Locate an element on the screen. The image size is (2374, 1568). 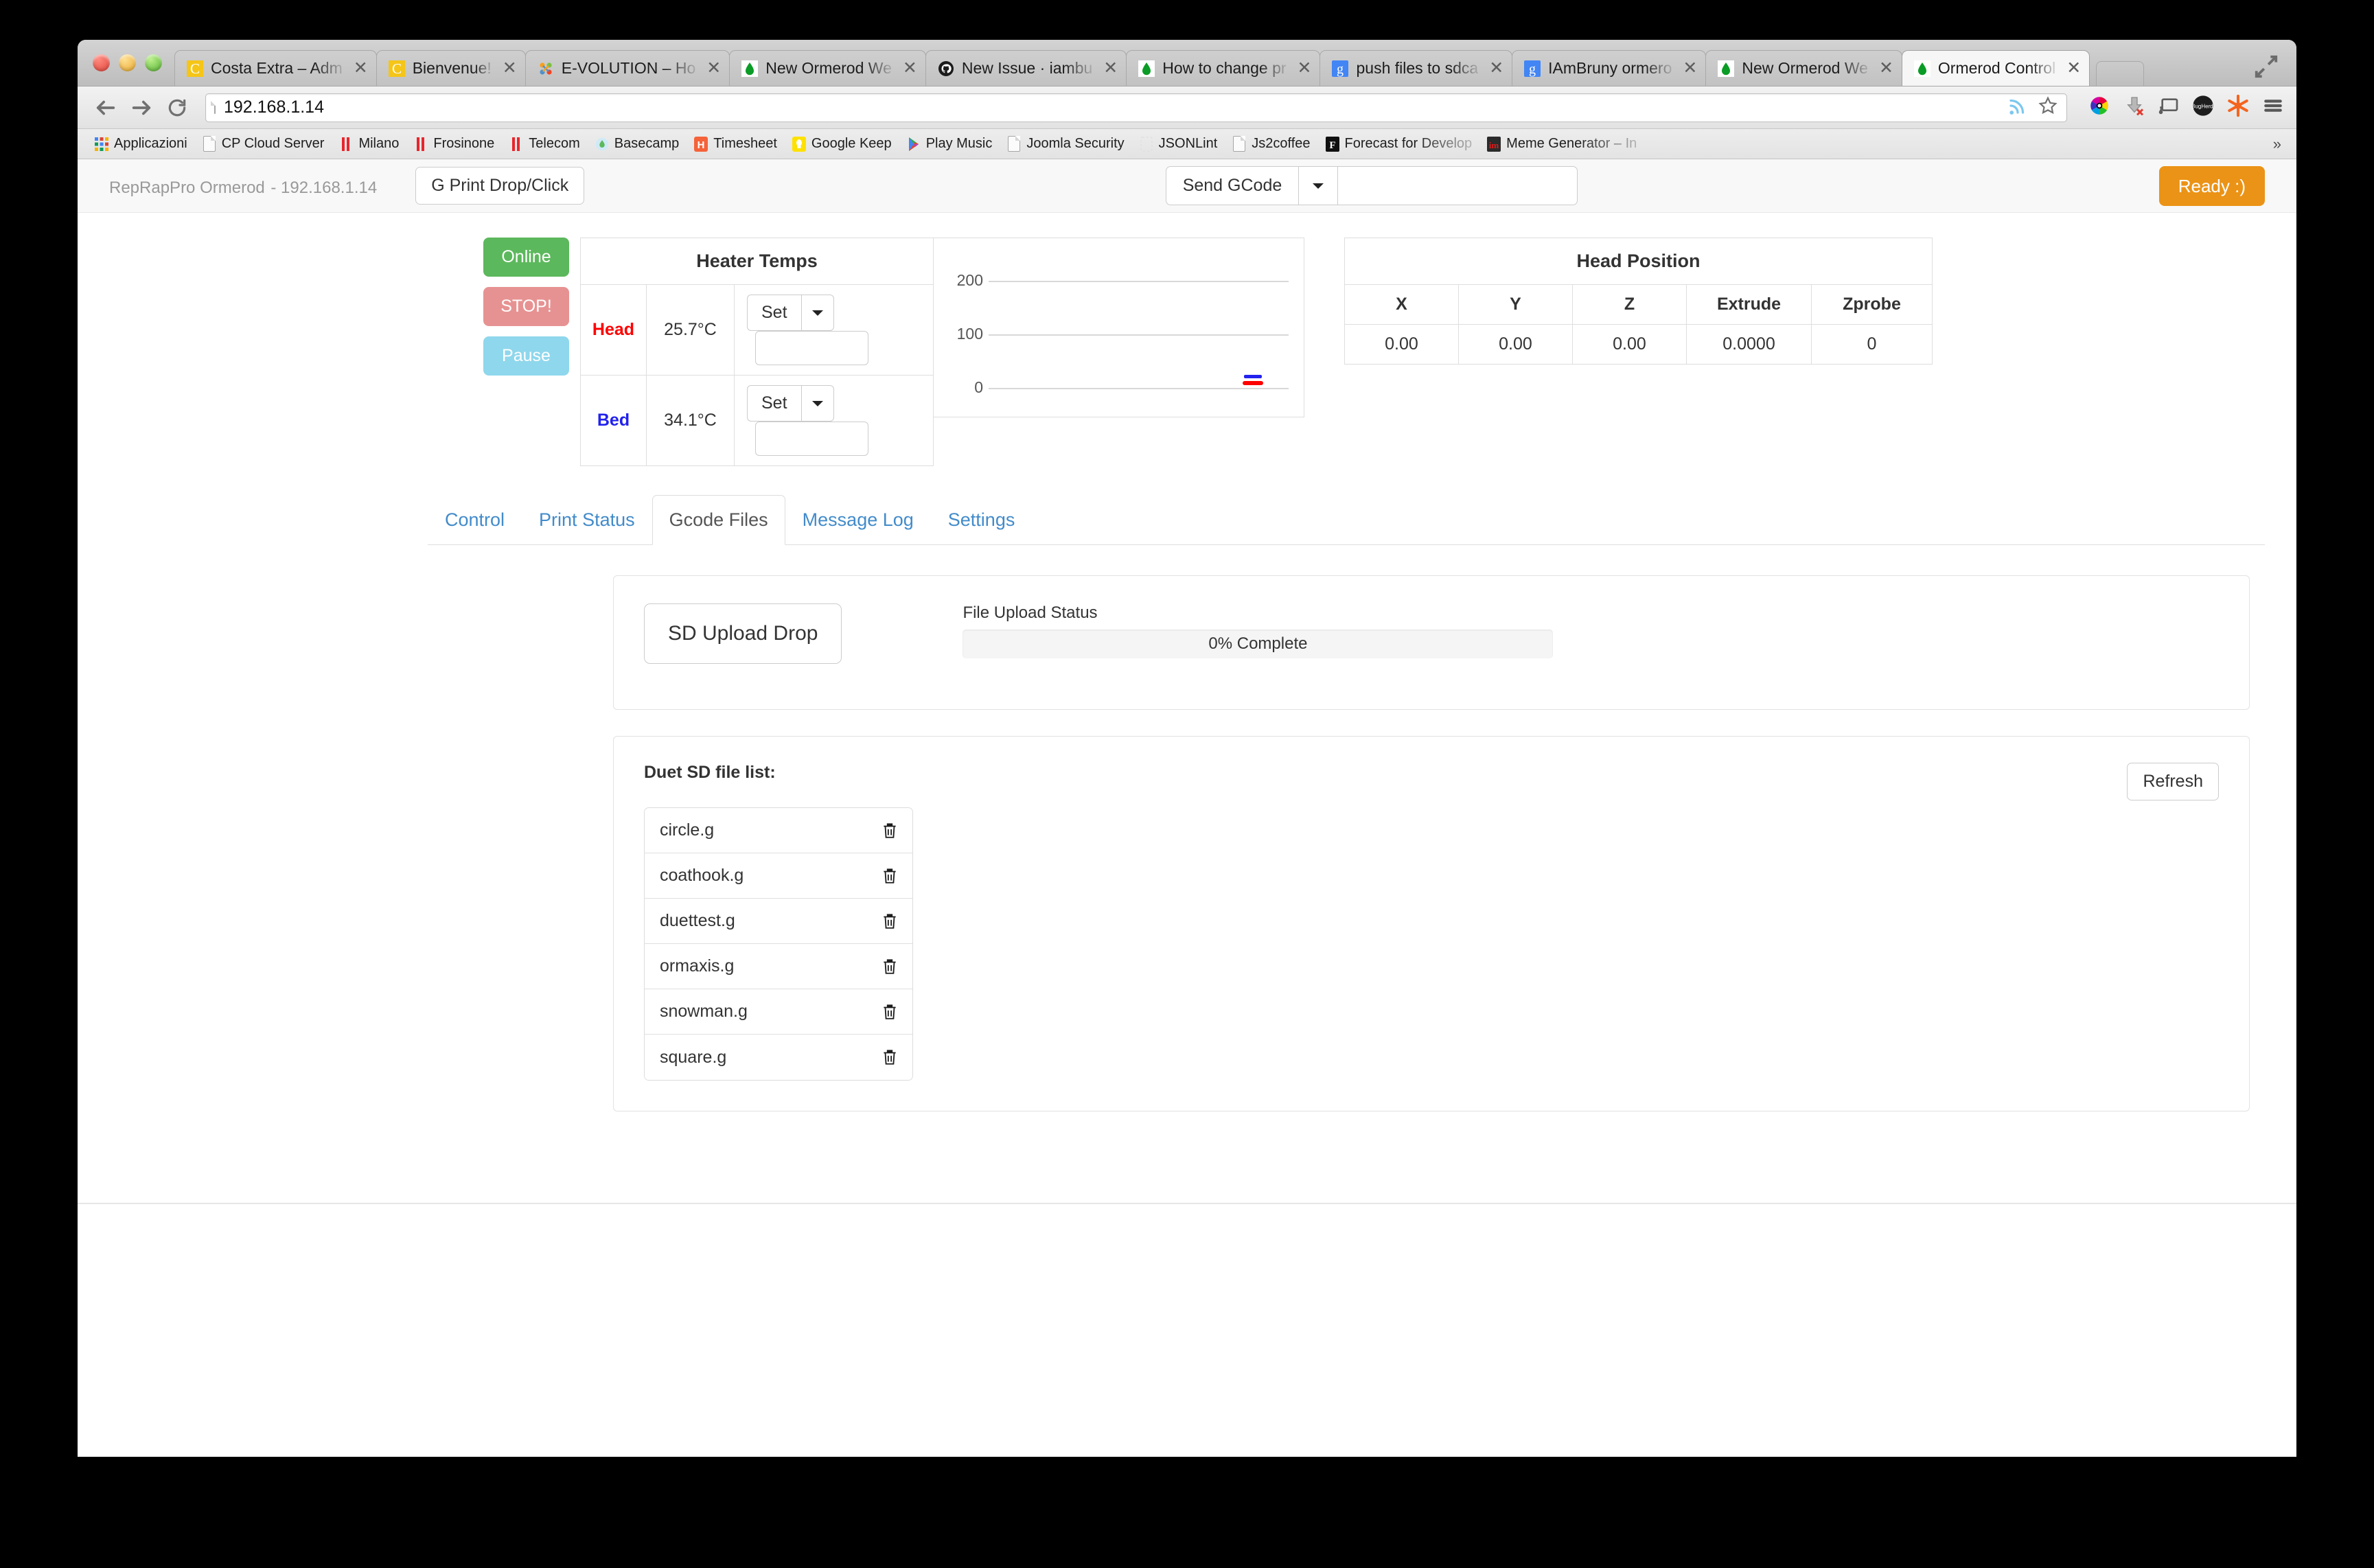
asterisk-icon is located at coordinates (2238, 108).